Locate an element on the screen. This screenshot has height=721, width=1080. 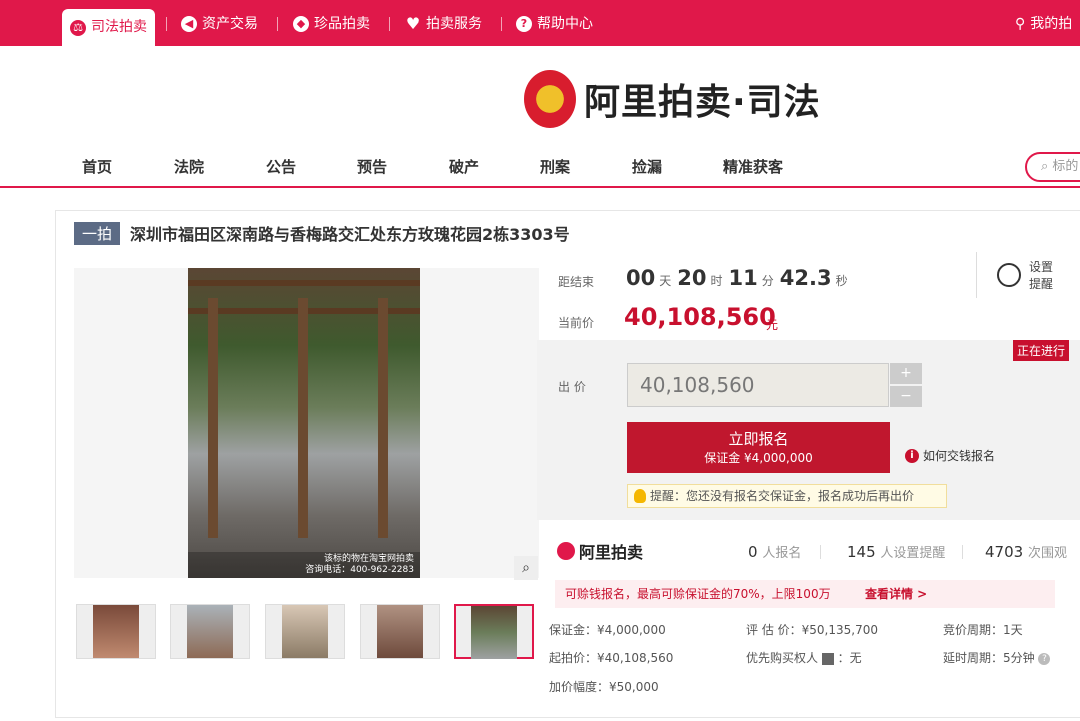
top-bar: ⚖ 司法拍卖 ◀ 资产交易 ◆ 珍品拍卖 ♥ 拍卖服务 ? 帮助中心 ⚲ 我的拍 is located at coordinates (540, 23).